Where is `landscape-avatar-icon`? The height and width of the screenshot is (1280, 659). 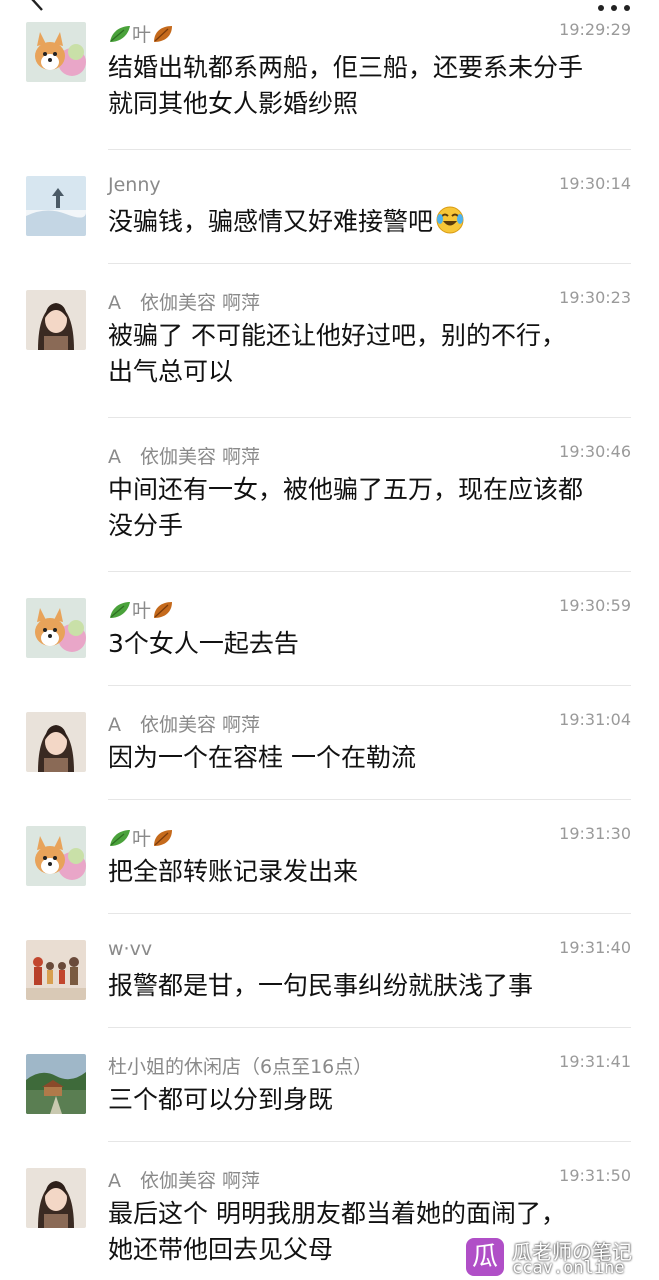
landscape-avatar-icon is located at coordinates (56, 1084).